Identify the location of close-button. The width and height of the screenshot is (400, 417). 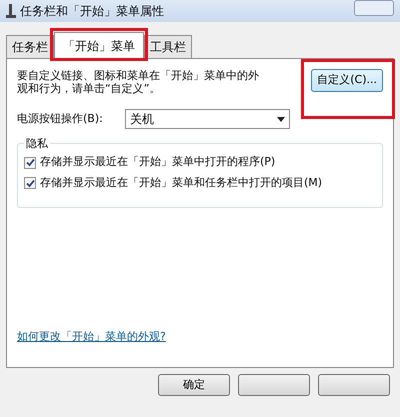
(374, 8).